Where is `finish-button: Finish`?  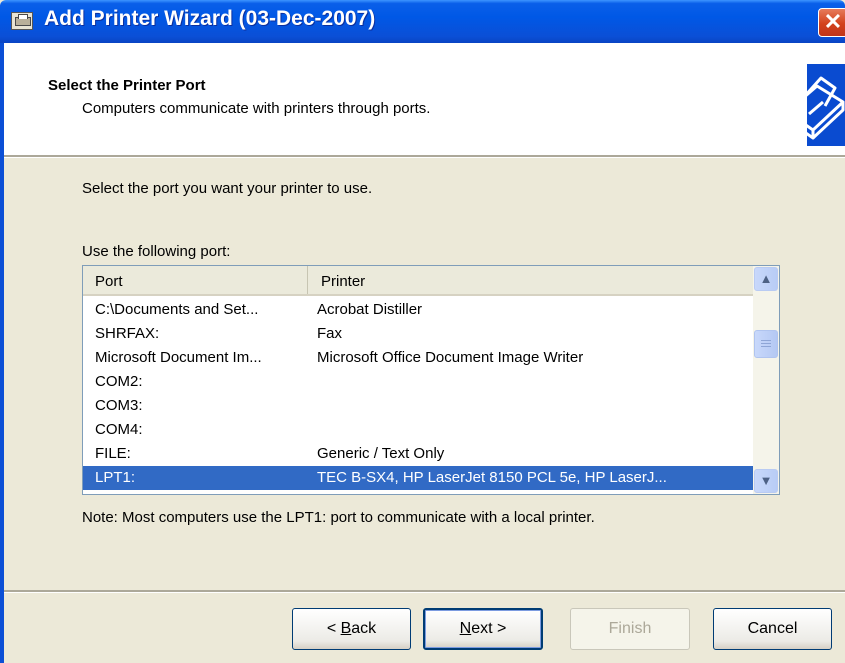
finish-button: Finish is located at coordinates (630, 629).